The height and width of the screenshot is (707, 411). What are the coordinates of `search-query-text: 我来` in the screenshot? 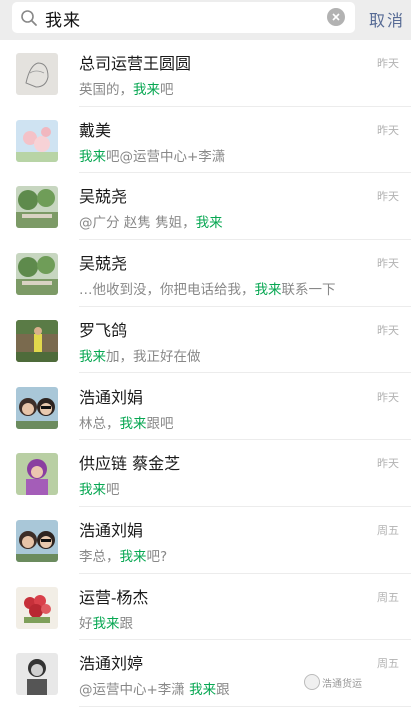 It's located at (63, 21).